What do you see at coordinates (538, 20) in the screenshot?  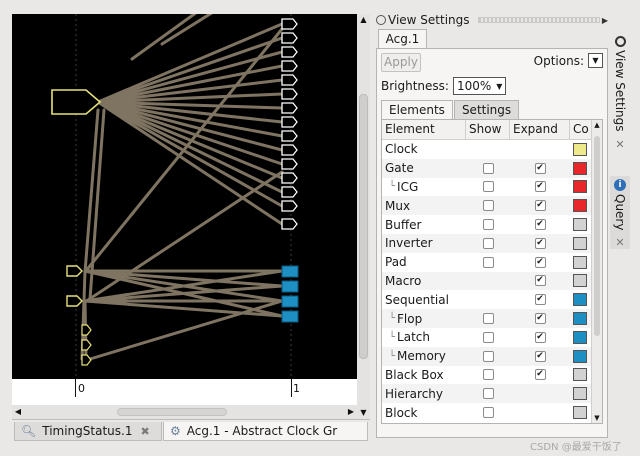 I see `drag-grip` at bounding box center [538, 20].